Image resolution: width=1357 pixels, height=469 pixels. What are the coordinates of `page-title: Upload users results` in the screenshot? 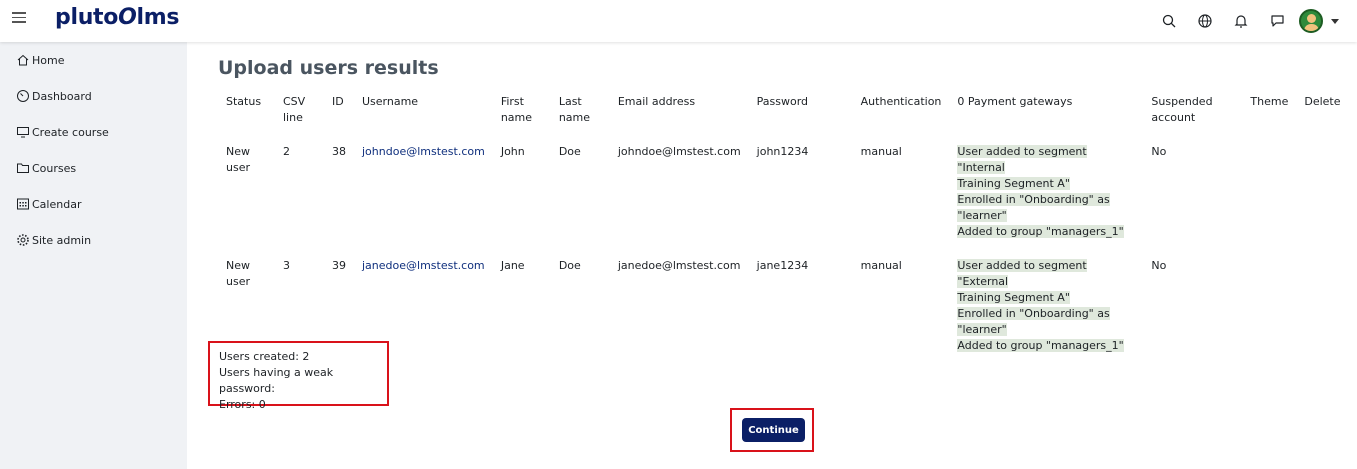 It's located at (328, 68).